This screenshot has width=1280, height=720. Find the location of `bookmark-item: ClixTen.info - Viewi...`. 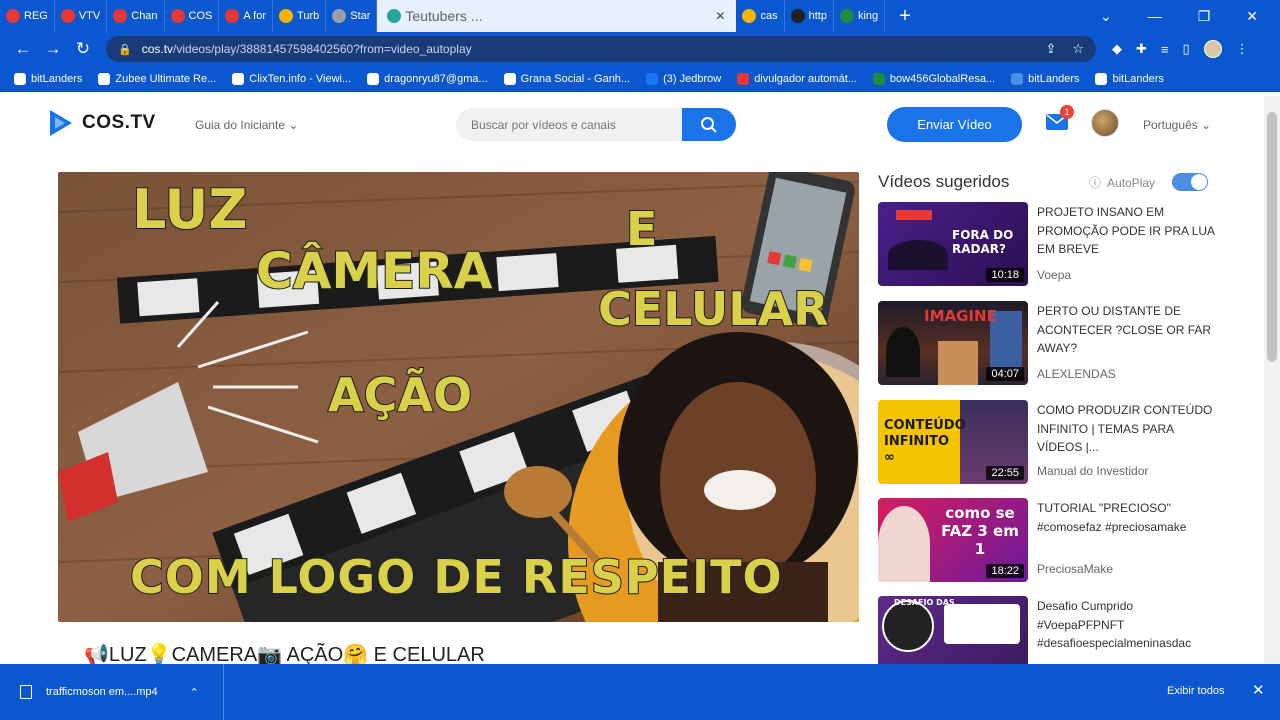

bookmark-item: ClixTen.info - Viewi... is located at coordinates (291, 78).